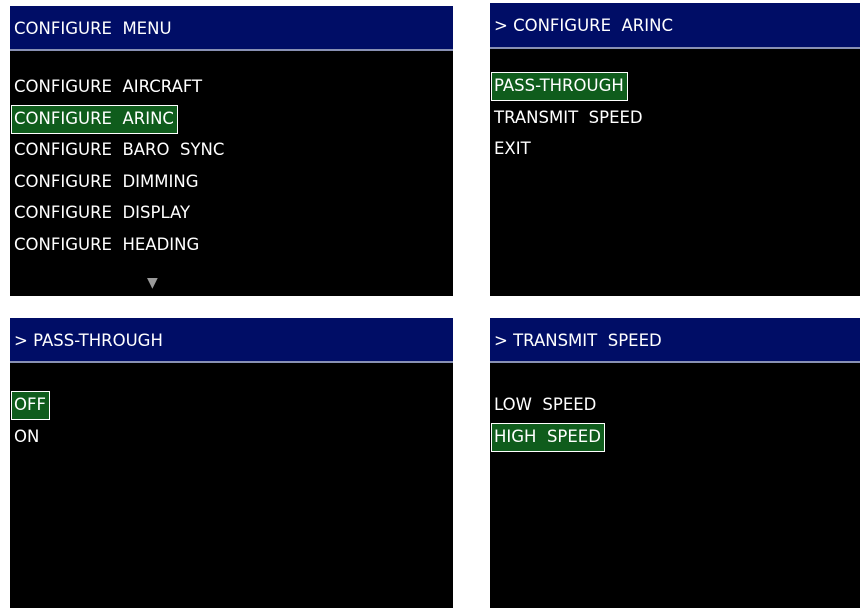 This screenshot has height=609, width=862. Describe the element at coordinates (27, 436) in the screenshot. I see `menu-item-label: ON` at that location.